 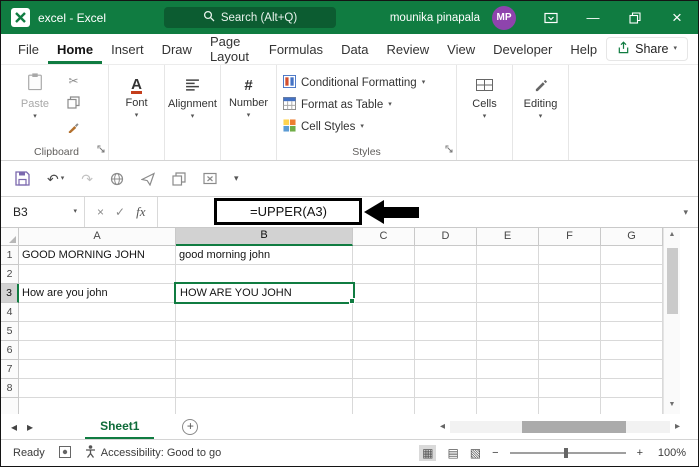 What do you see at coordinates (366, 105) in the screenshot?
I see `format-as-table-button: Format as Table ▾` at bounding box center [366, 105].